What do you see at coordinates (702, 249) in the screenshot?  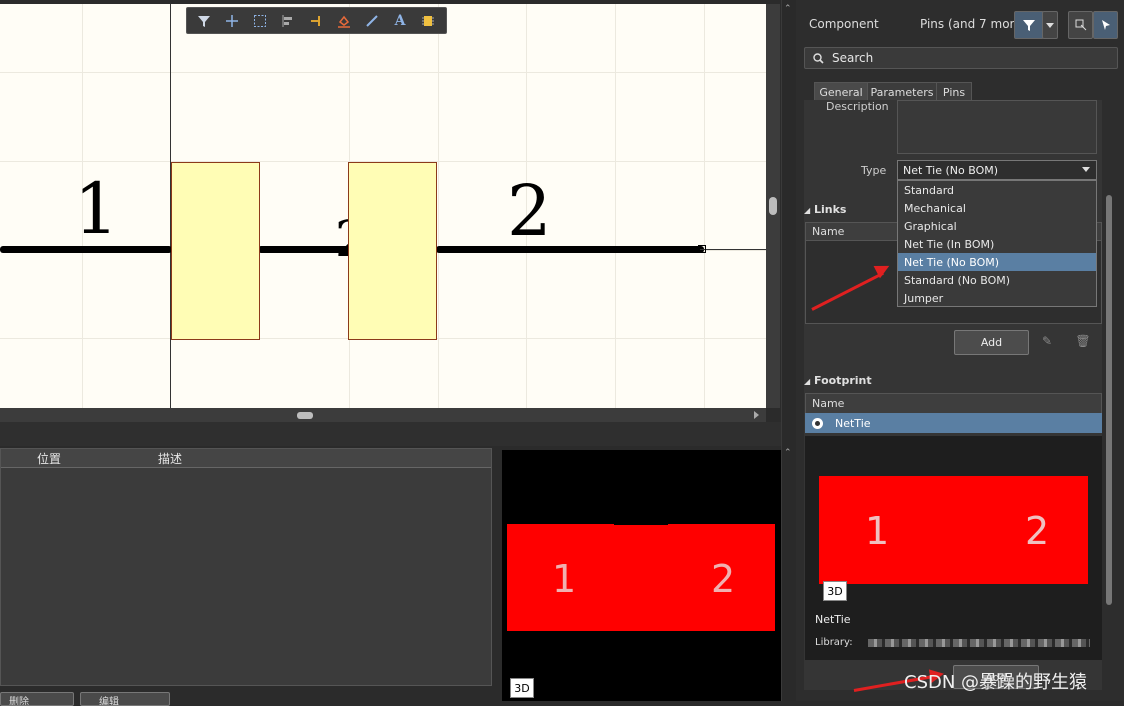 I see `pin-hotspot-icon` at bounding box center [702, 249].